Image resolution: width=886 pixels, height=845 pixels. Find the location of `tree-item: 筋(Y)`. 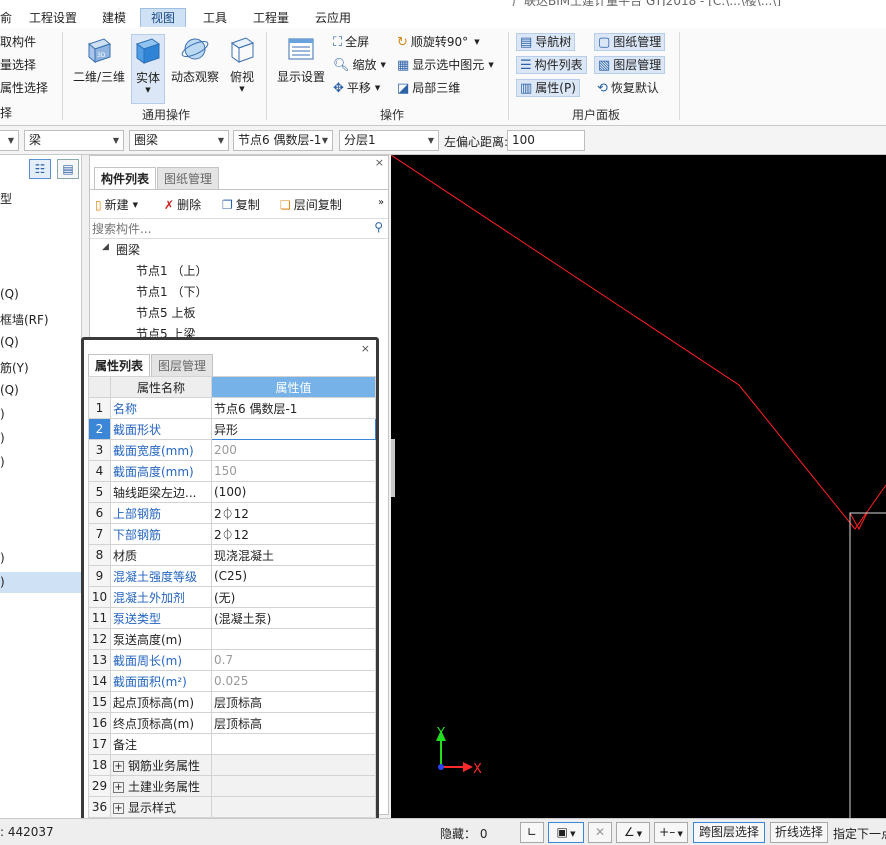

tree-item: 筋(Y) is located at coordinates (14, 367).